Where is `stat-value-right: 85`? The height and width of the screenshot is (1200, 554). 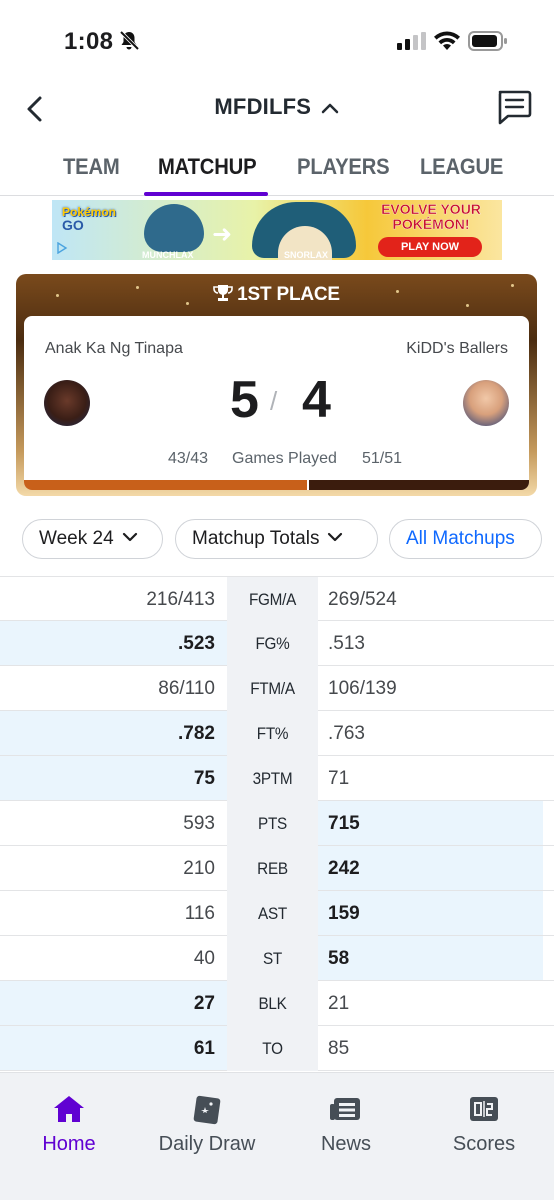
stat-value-right: 85 is located at coordinates (339, 1048).